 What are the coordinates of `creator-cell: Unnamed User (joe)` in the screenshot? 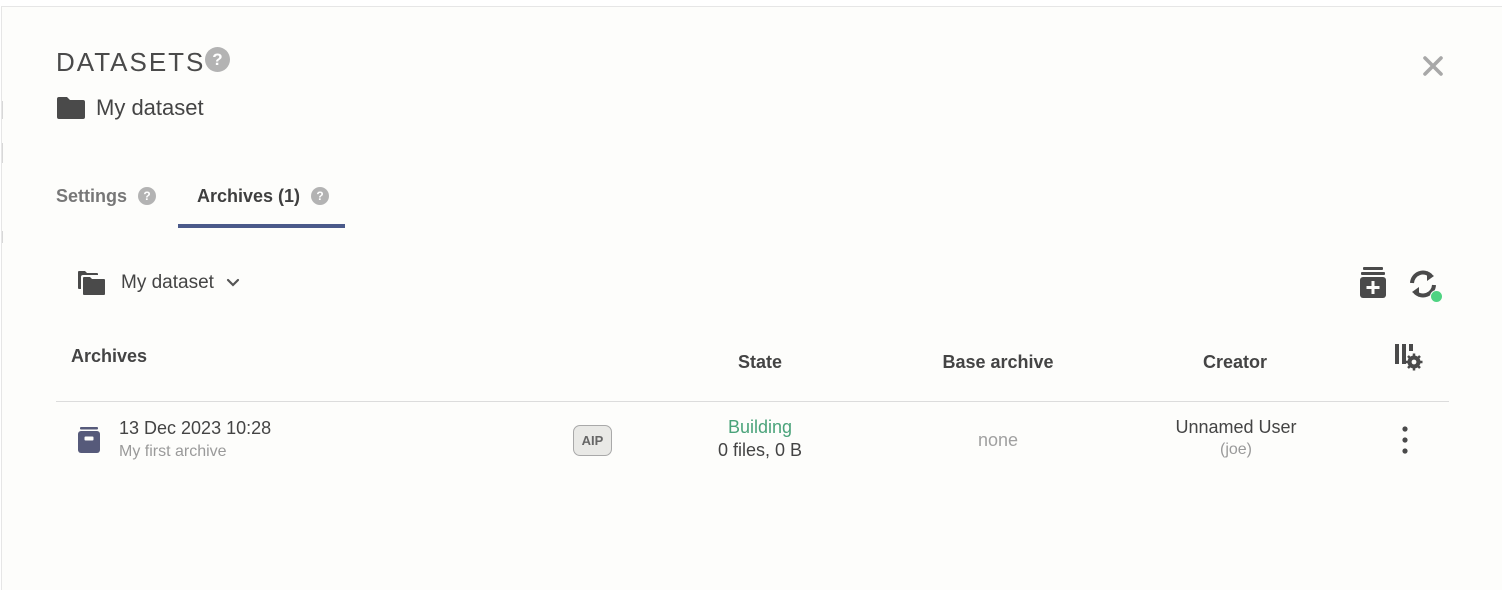 It's located at (1236, 438).